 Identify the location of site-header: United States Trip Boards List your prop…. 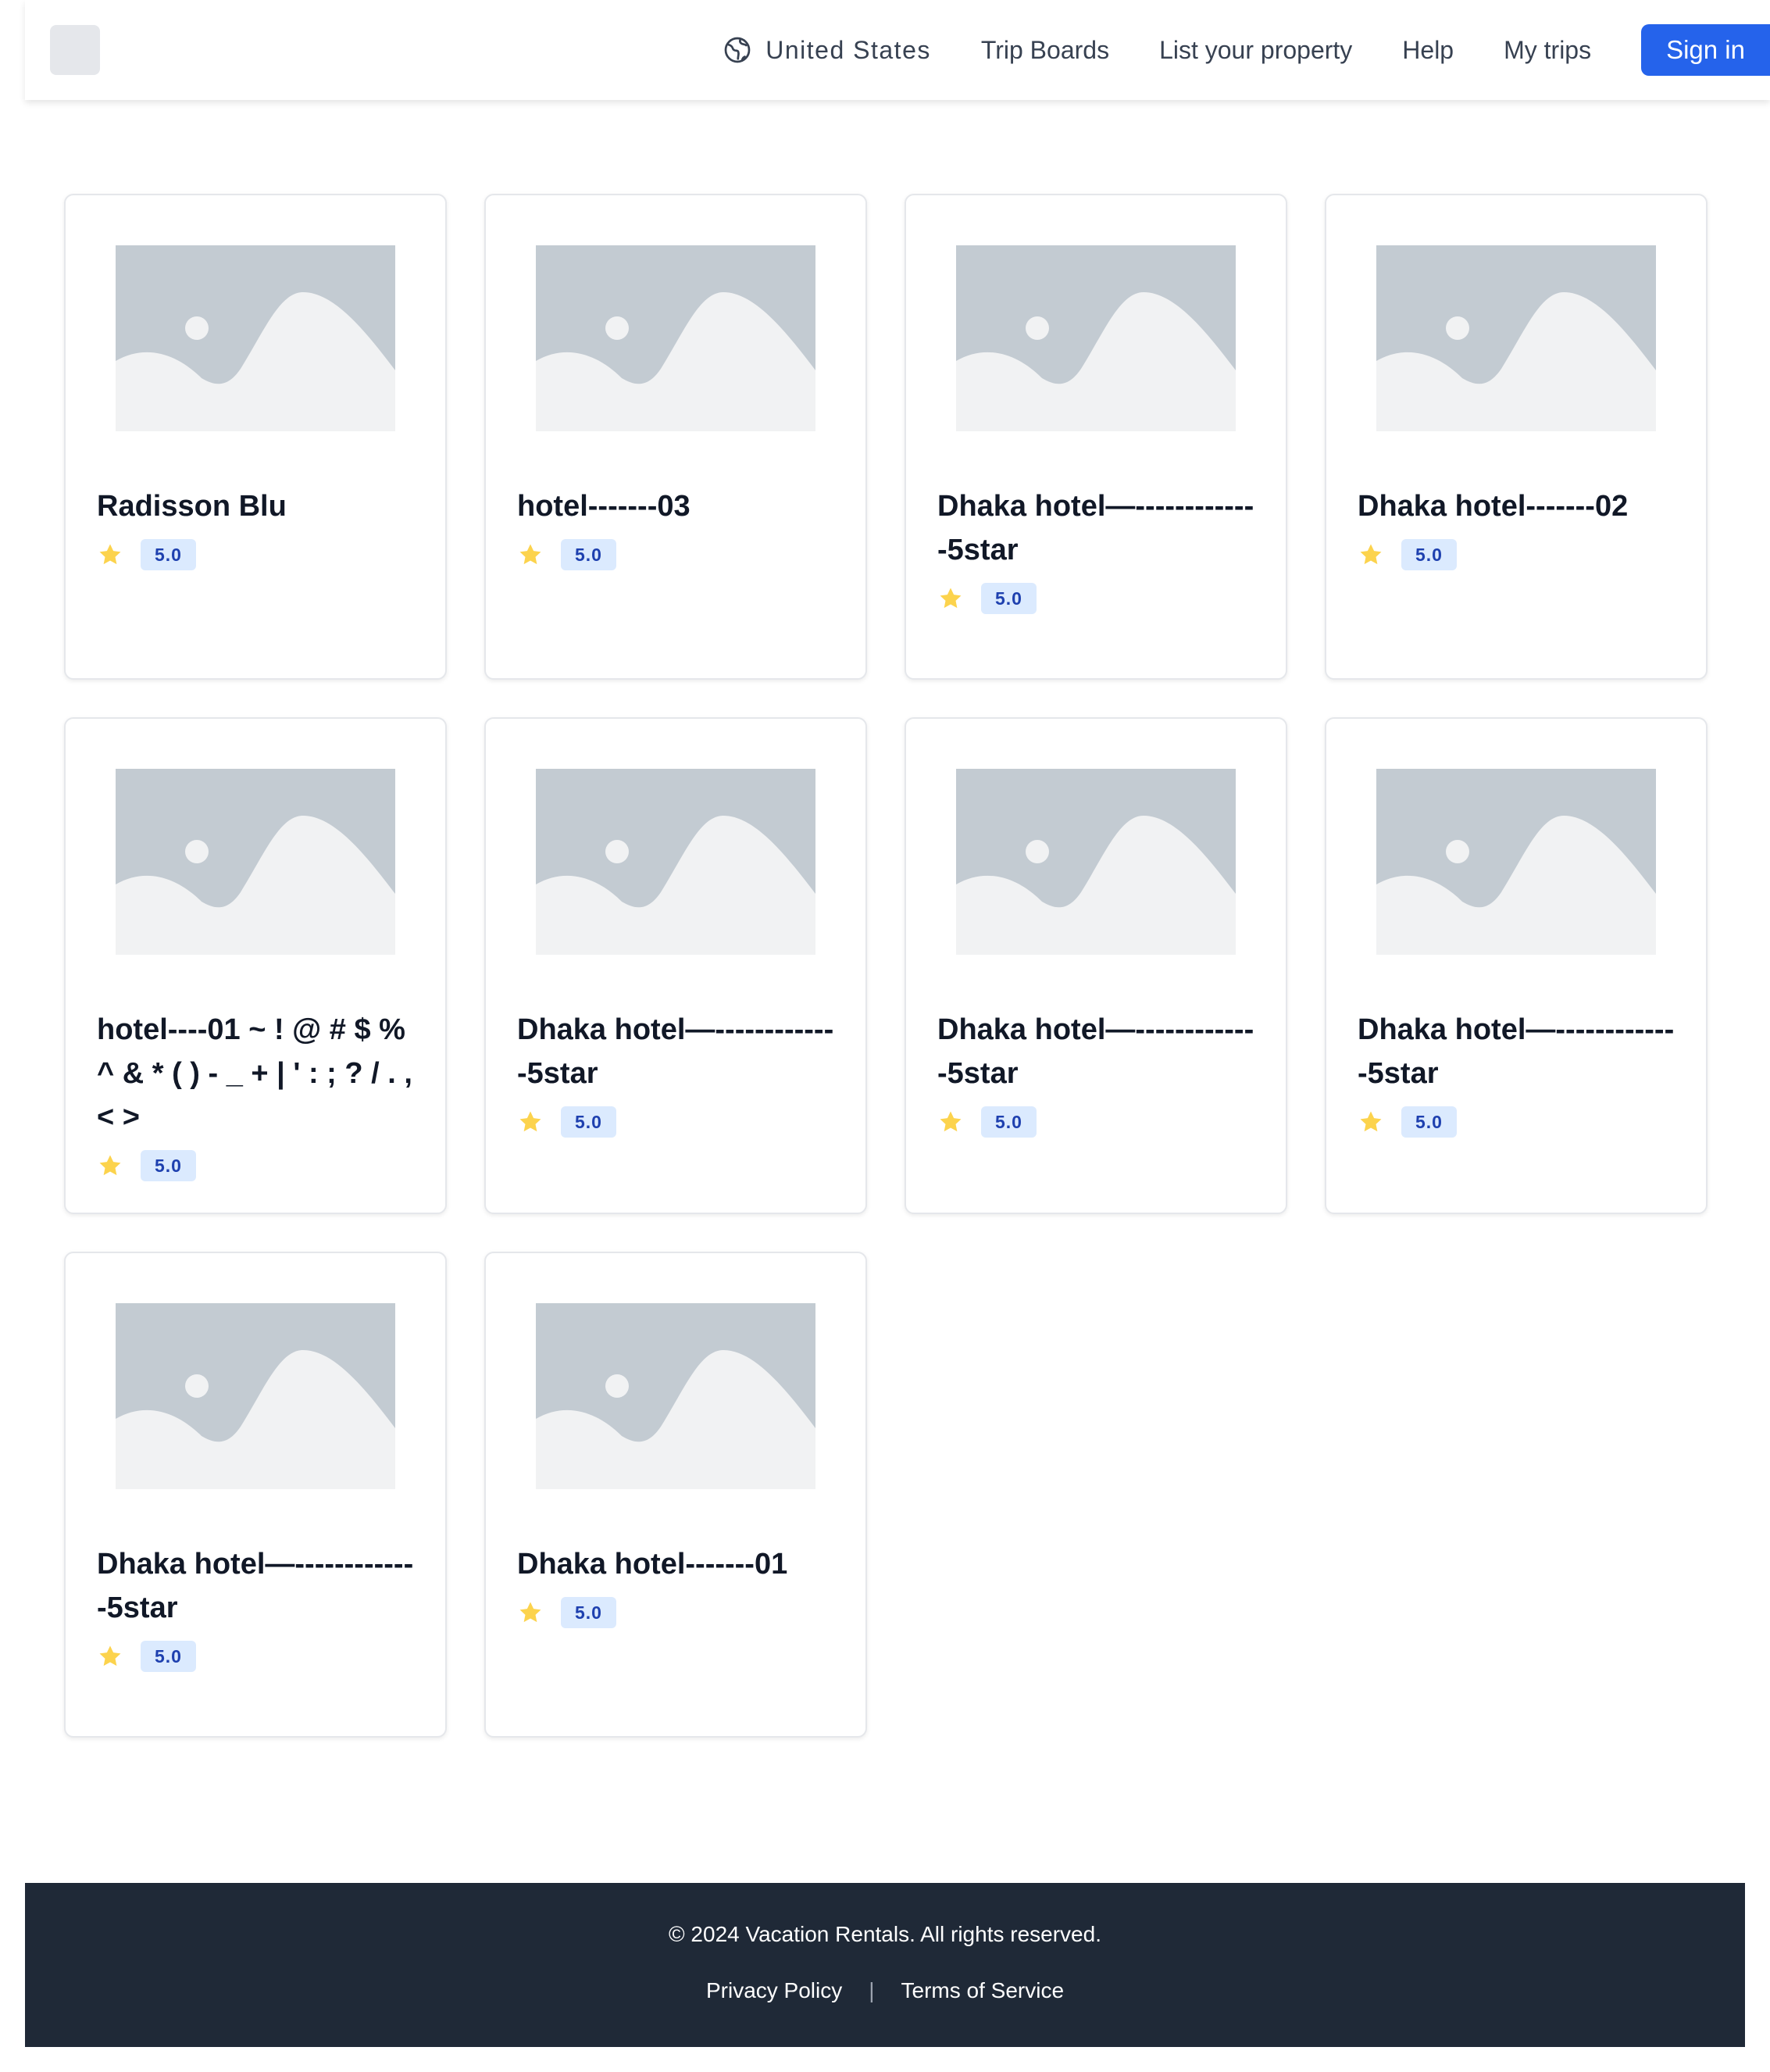
(898, 50).